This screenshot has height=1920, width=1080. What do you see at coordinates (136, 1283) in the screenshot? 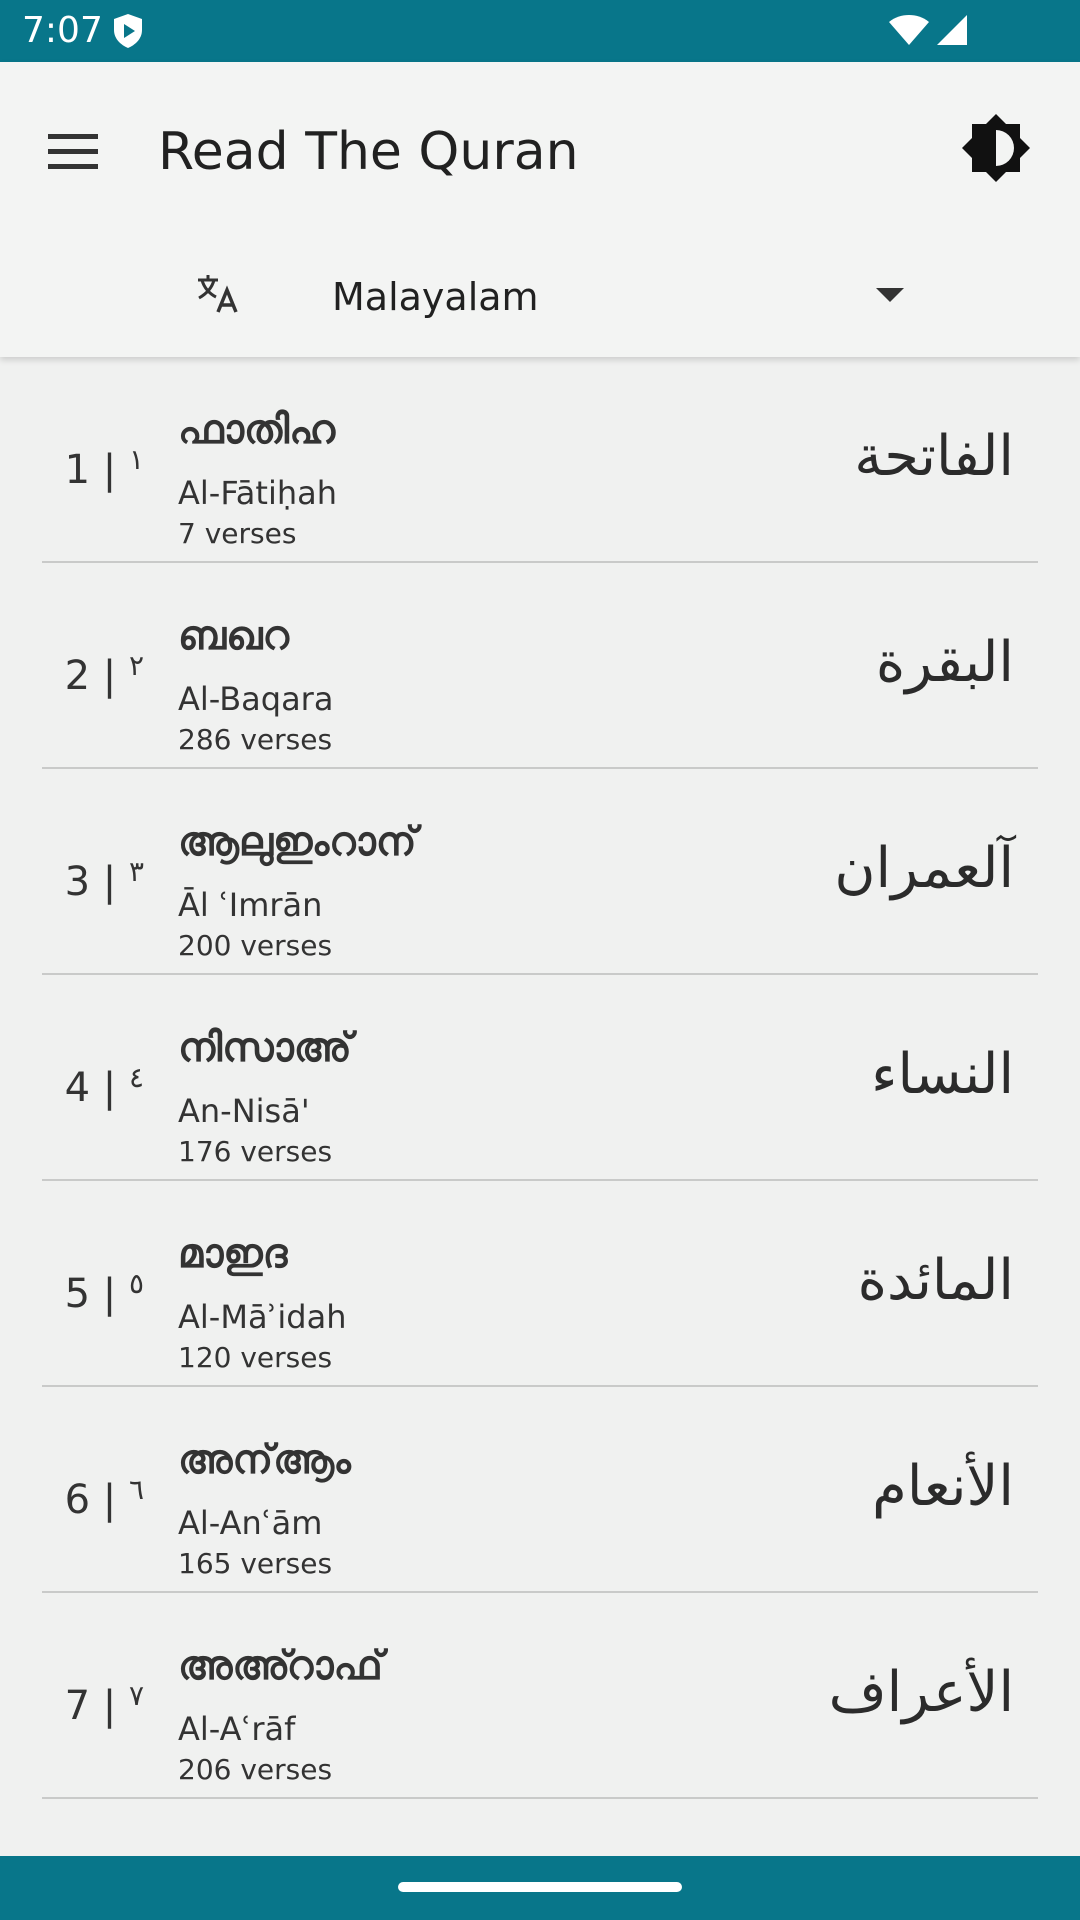
I see `surah-number-arabic: ٥` at bounding box center [136, 1283].